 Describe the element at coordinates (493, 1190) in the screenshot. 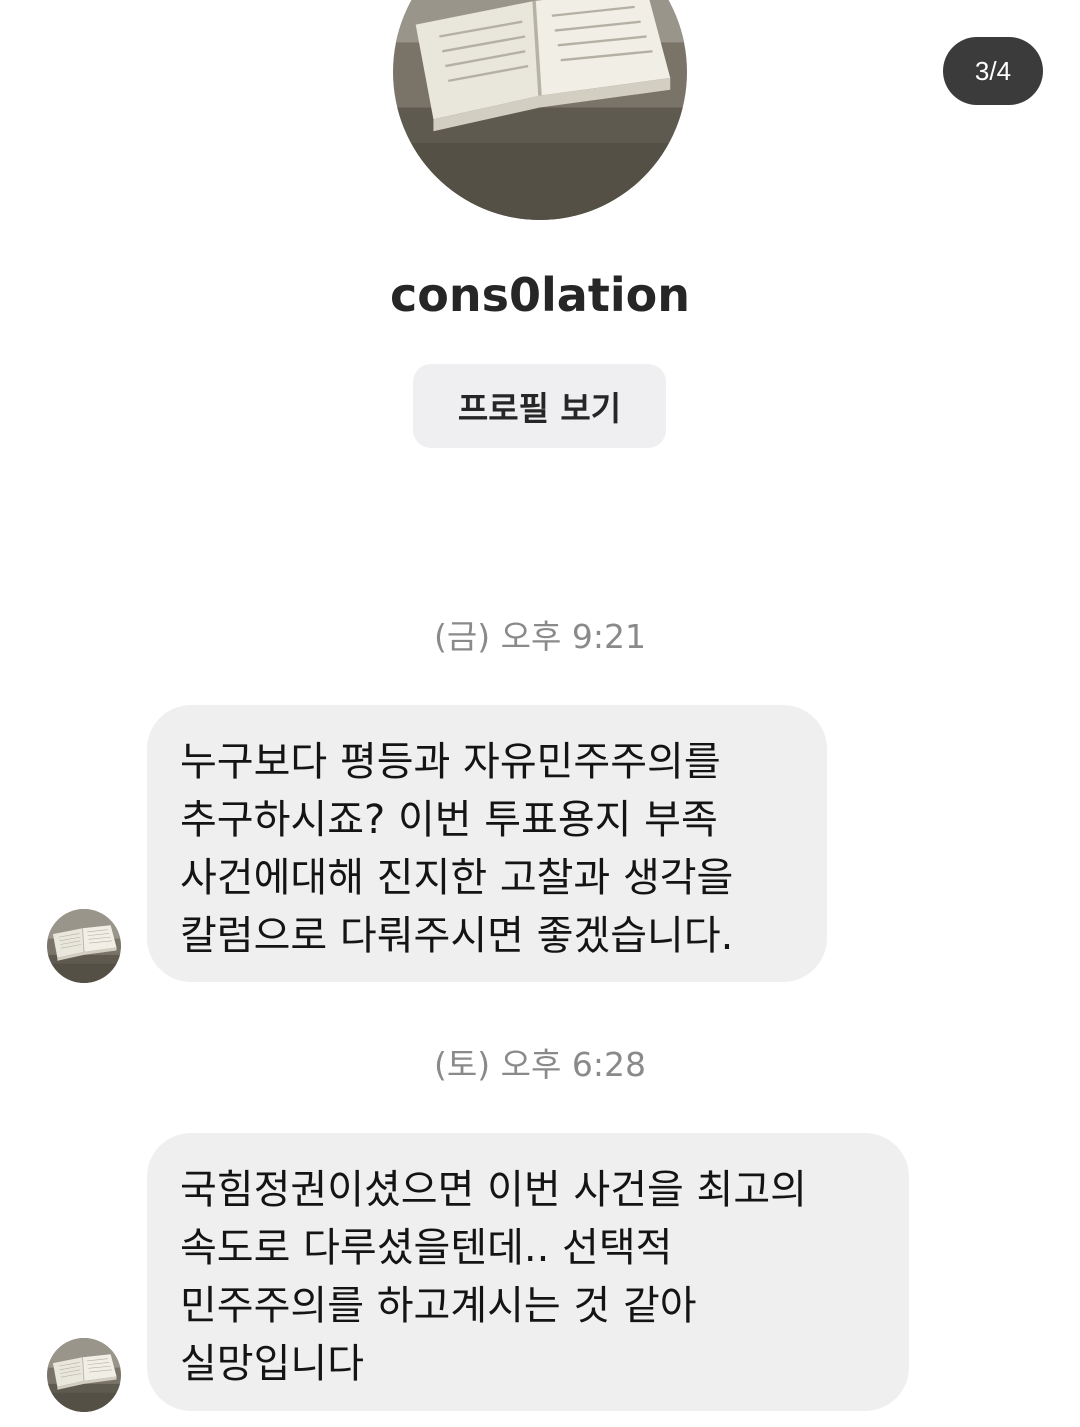

I see `message-line: 국힘정권이셨으면 이번 사건을 최고의` at that location.